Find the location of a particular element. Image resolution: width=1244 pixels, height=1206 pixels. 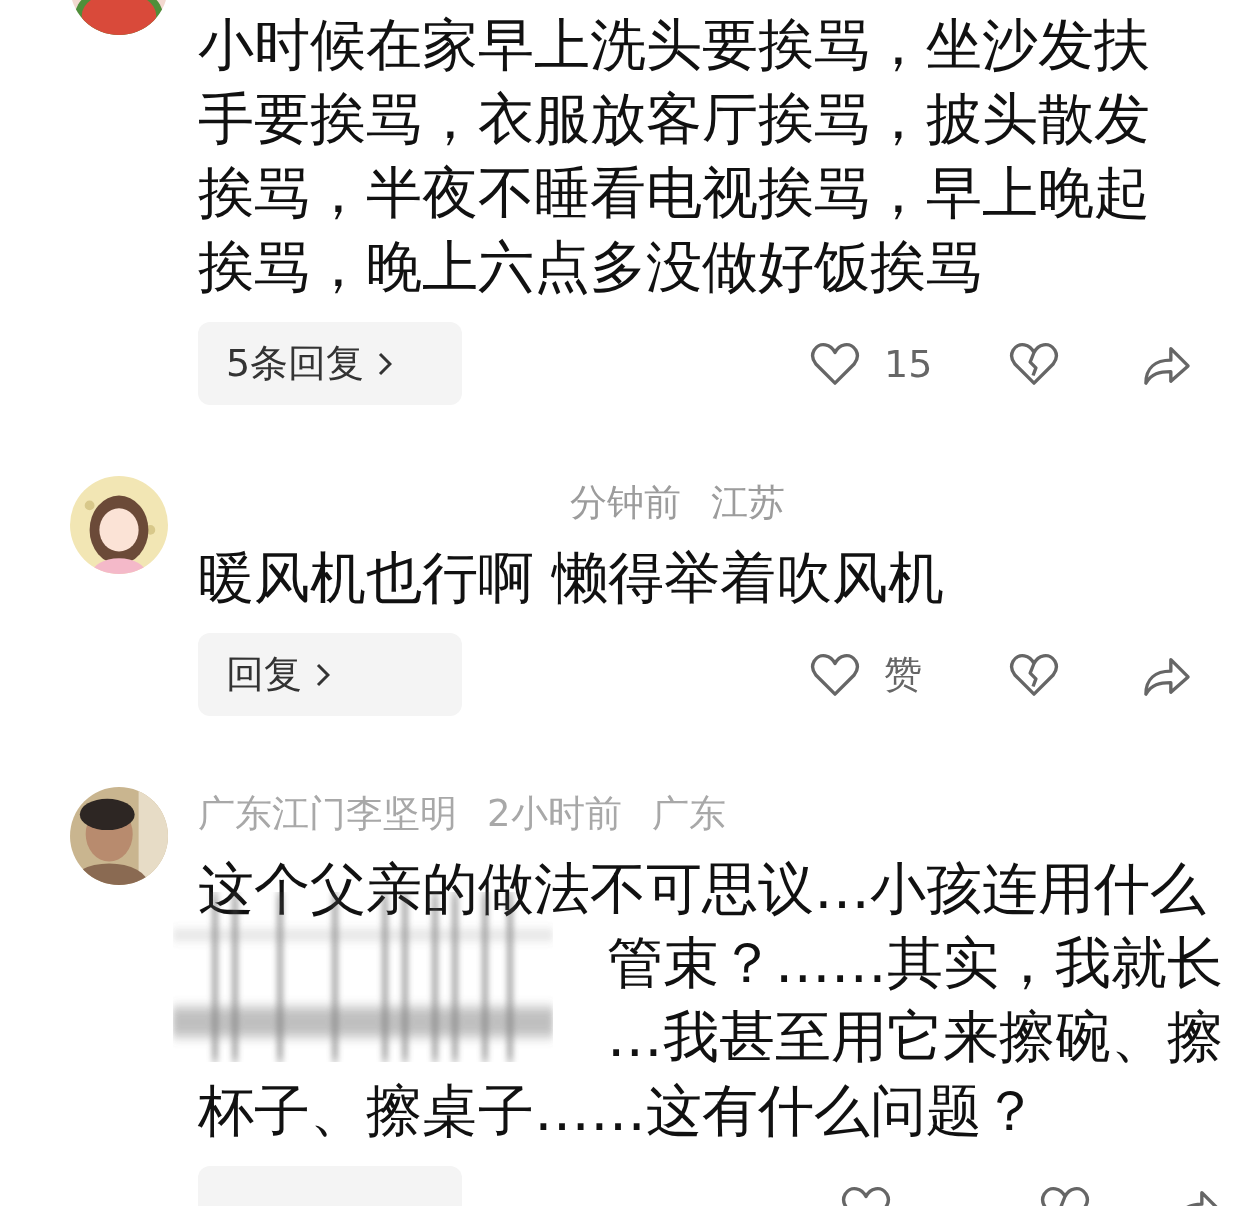

replies-button: 回复 is located at coordinates (330, 674).